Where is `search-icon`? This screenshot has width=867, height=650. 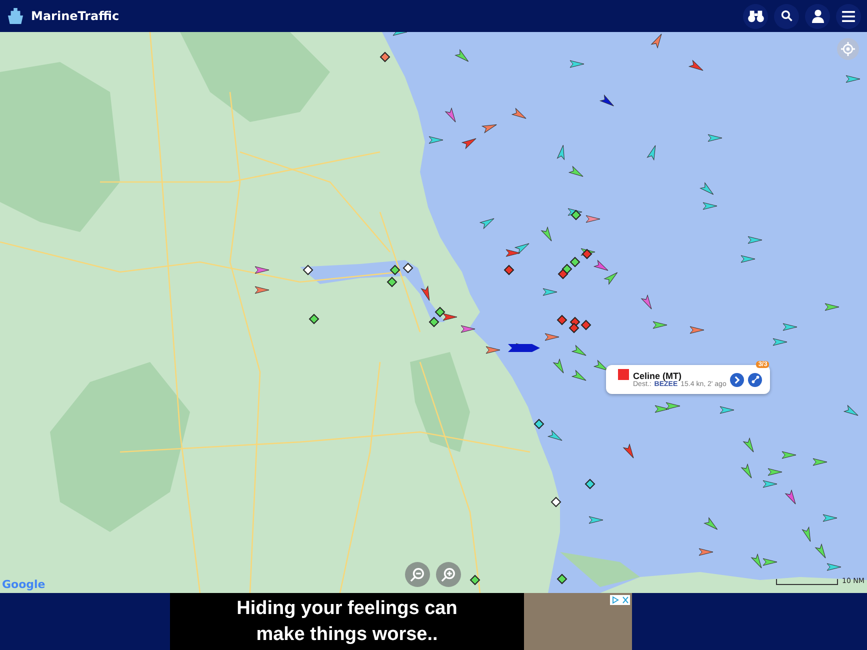 search-icon is located at coordinates (786, 16).